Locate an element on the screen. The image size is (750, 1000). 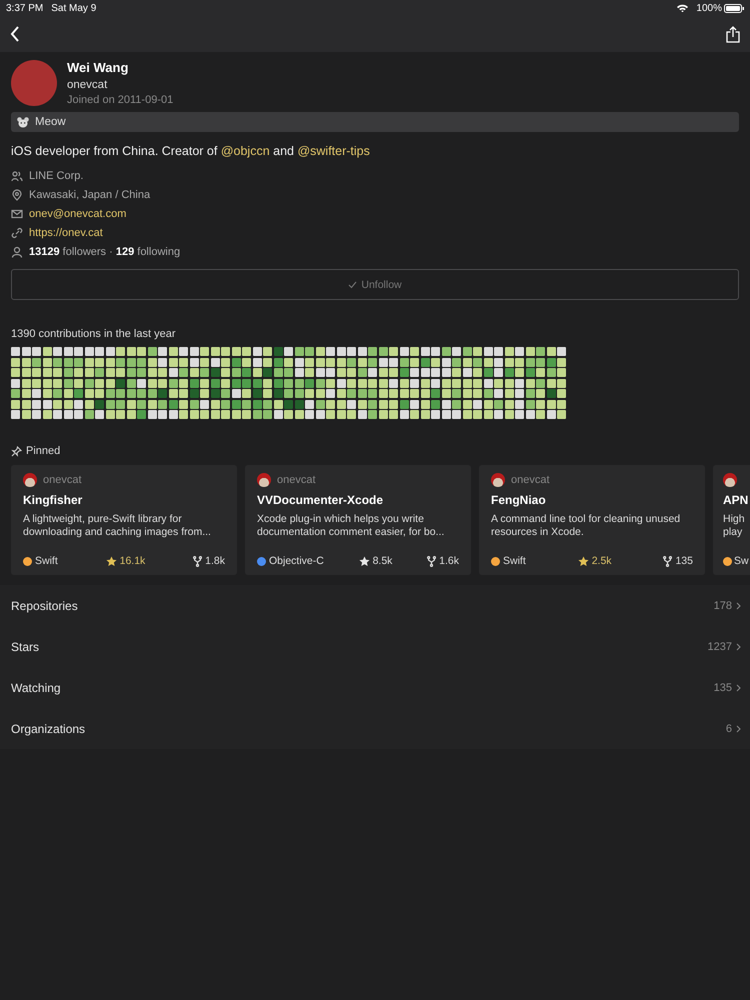
person-icon is located at coordinates (17, 252).